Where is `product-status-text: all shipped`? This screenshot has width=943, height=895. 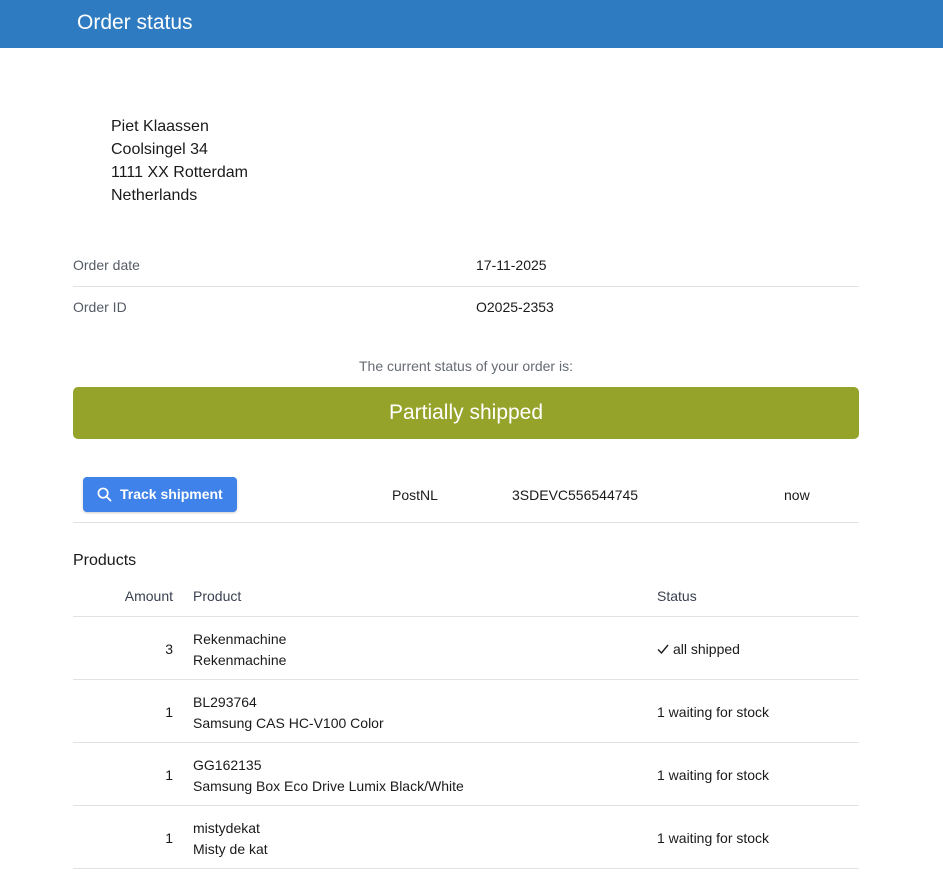 product-status-text: all shipped is located at coordinates (706, 649).